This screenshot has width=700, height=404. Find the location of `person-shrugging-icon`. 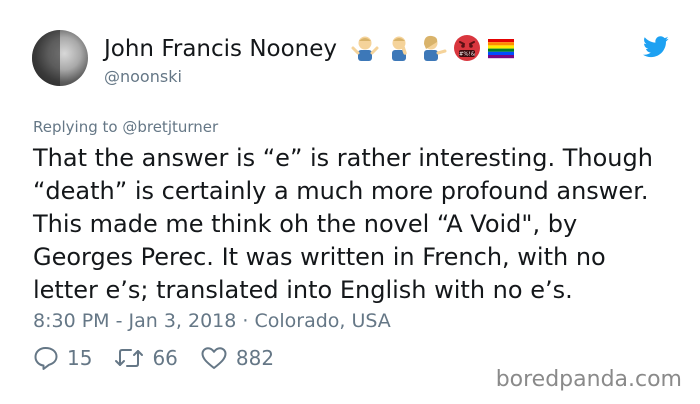

person-shrugging-icon is located at coordinates (365, 48).